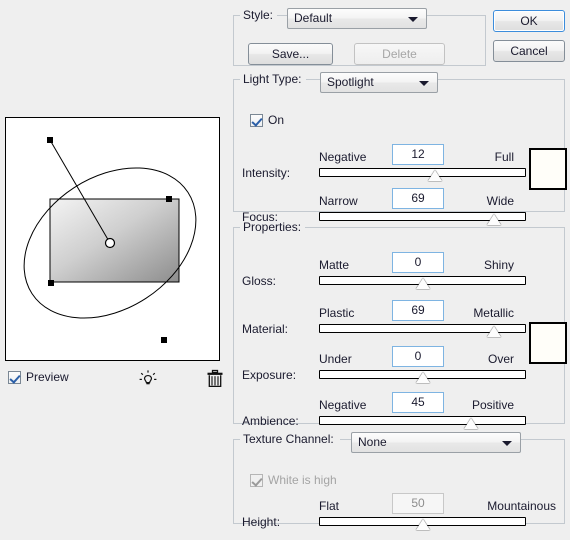 Image resolution: width=570 pixels, height=540 pixels. Describe the element at coordinates (265, 329) in the screenshot. I see `material-label: Material:` at that location.